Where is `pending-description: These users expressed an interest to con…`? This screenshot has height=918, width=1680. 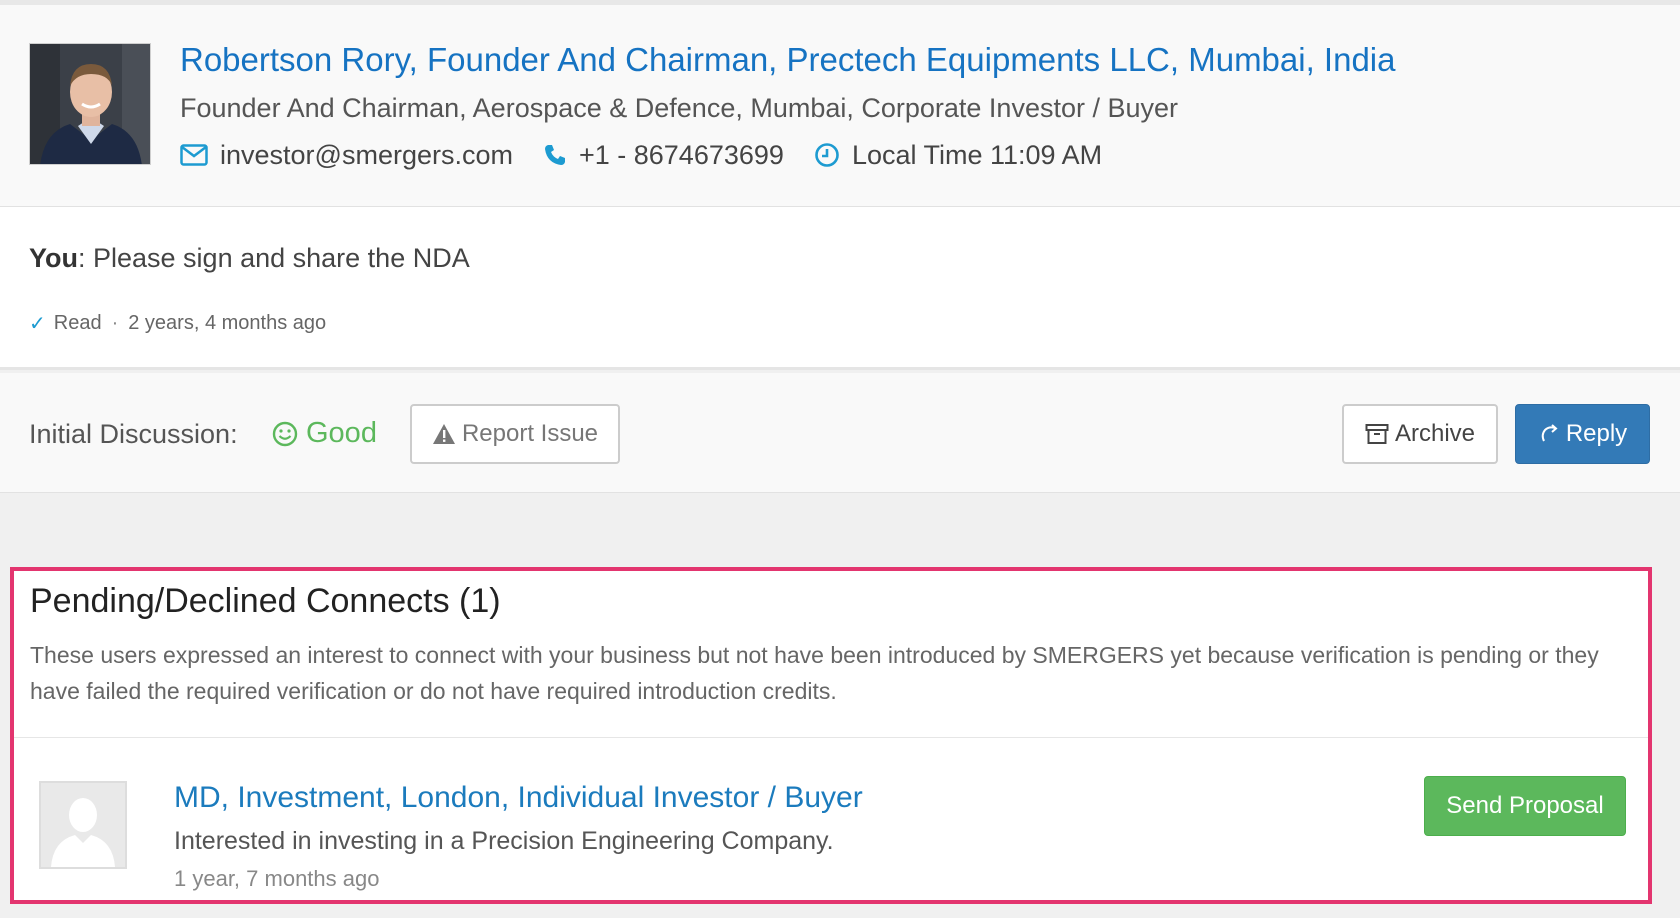 pending-description: These users expressed an interest to con… is located at coordinates (814, 673).